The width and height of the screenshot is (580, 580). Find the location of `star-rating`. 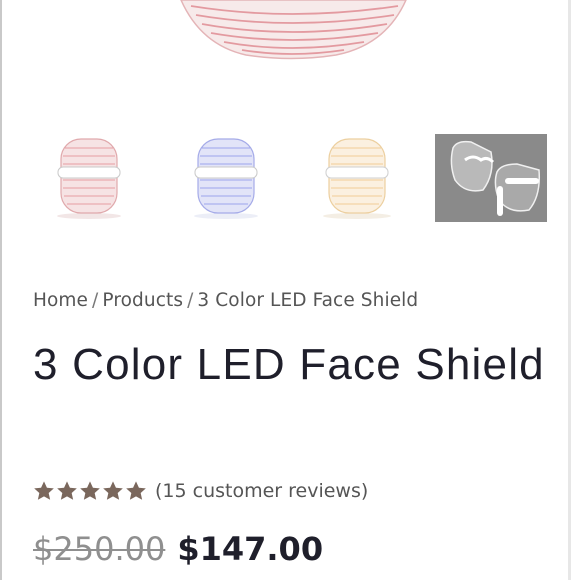

star-rating is located at coordinates (90, 491).